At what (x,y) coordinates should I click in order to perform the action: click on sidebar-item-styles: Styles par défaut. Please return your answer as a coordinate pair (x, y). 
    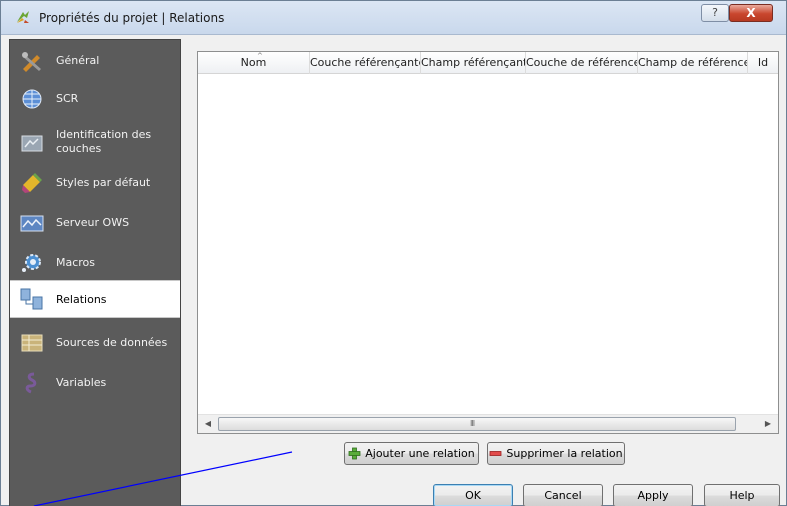
    Looking at the image, I should click on (95, 183).